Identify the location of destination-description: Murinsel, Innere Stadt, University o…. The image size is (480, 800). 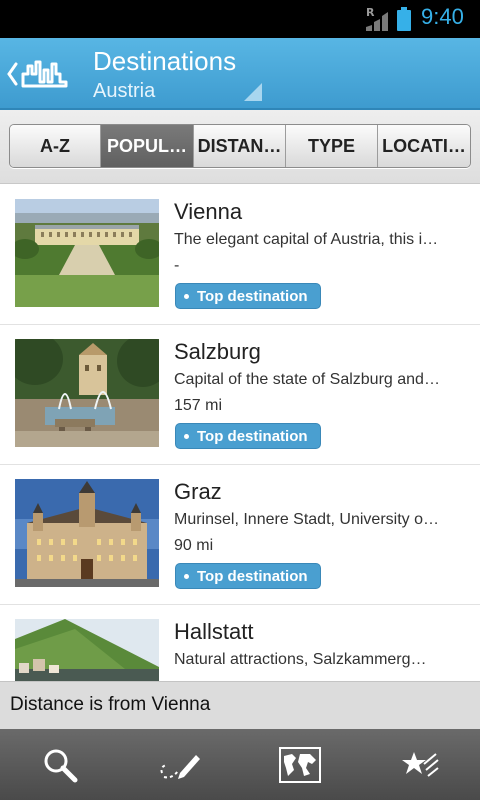
(306, 519).